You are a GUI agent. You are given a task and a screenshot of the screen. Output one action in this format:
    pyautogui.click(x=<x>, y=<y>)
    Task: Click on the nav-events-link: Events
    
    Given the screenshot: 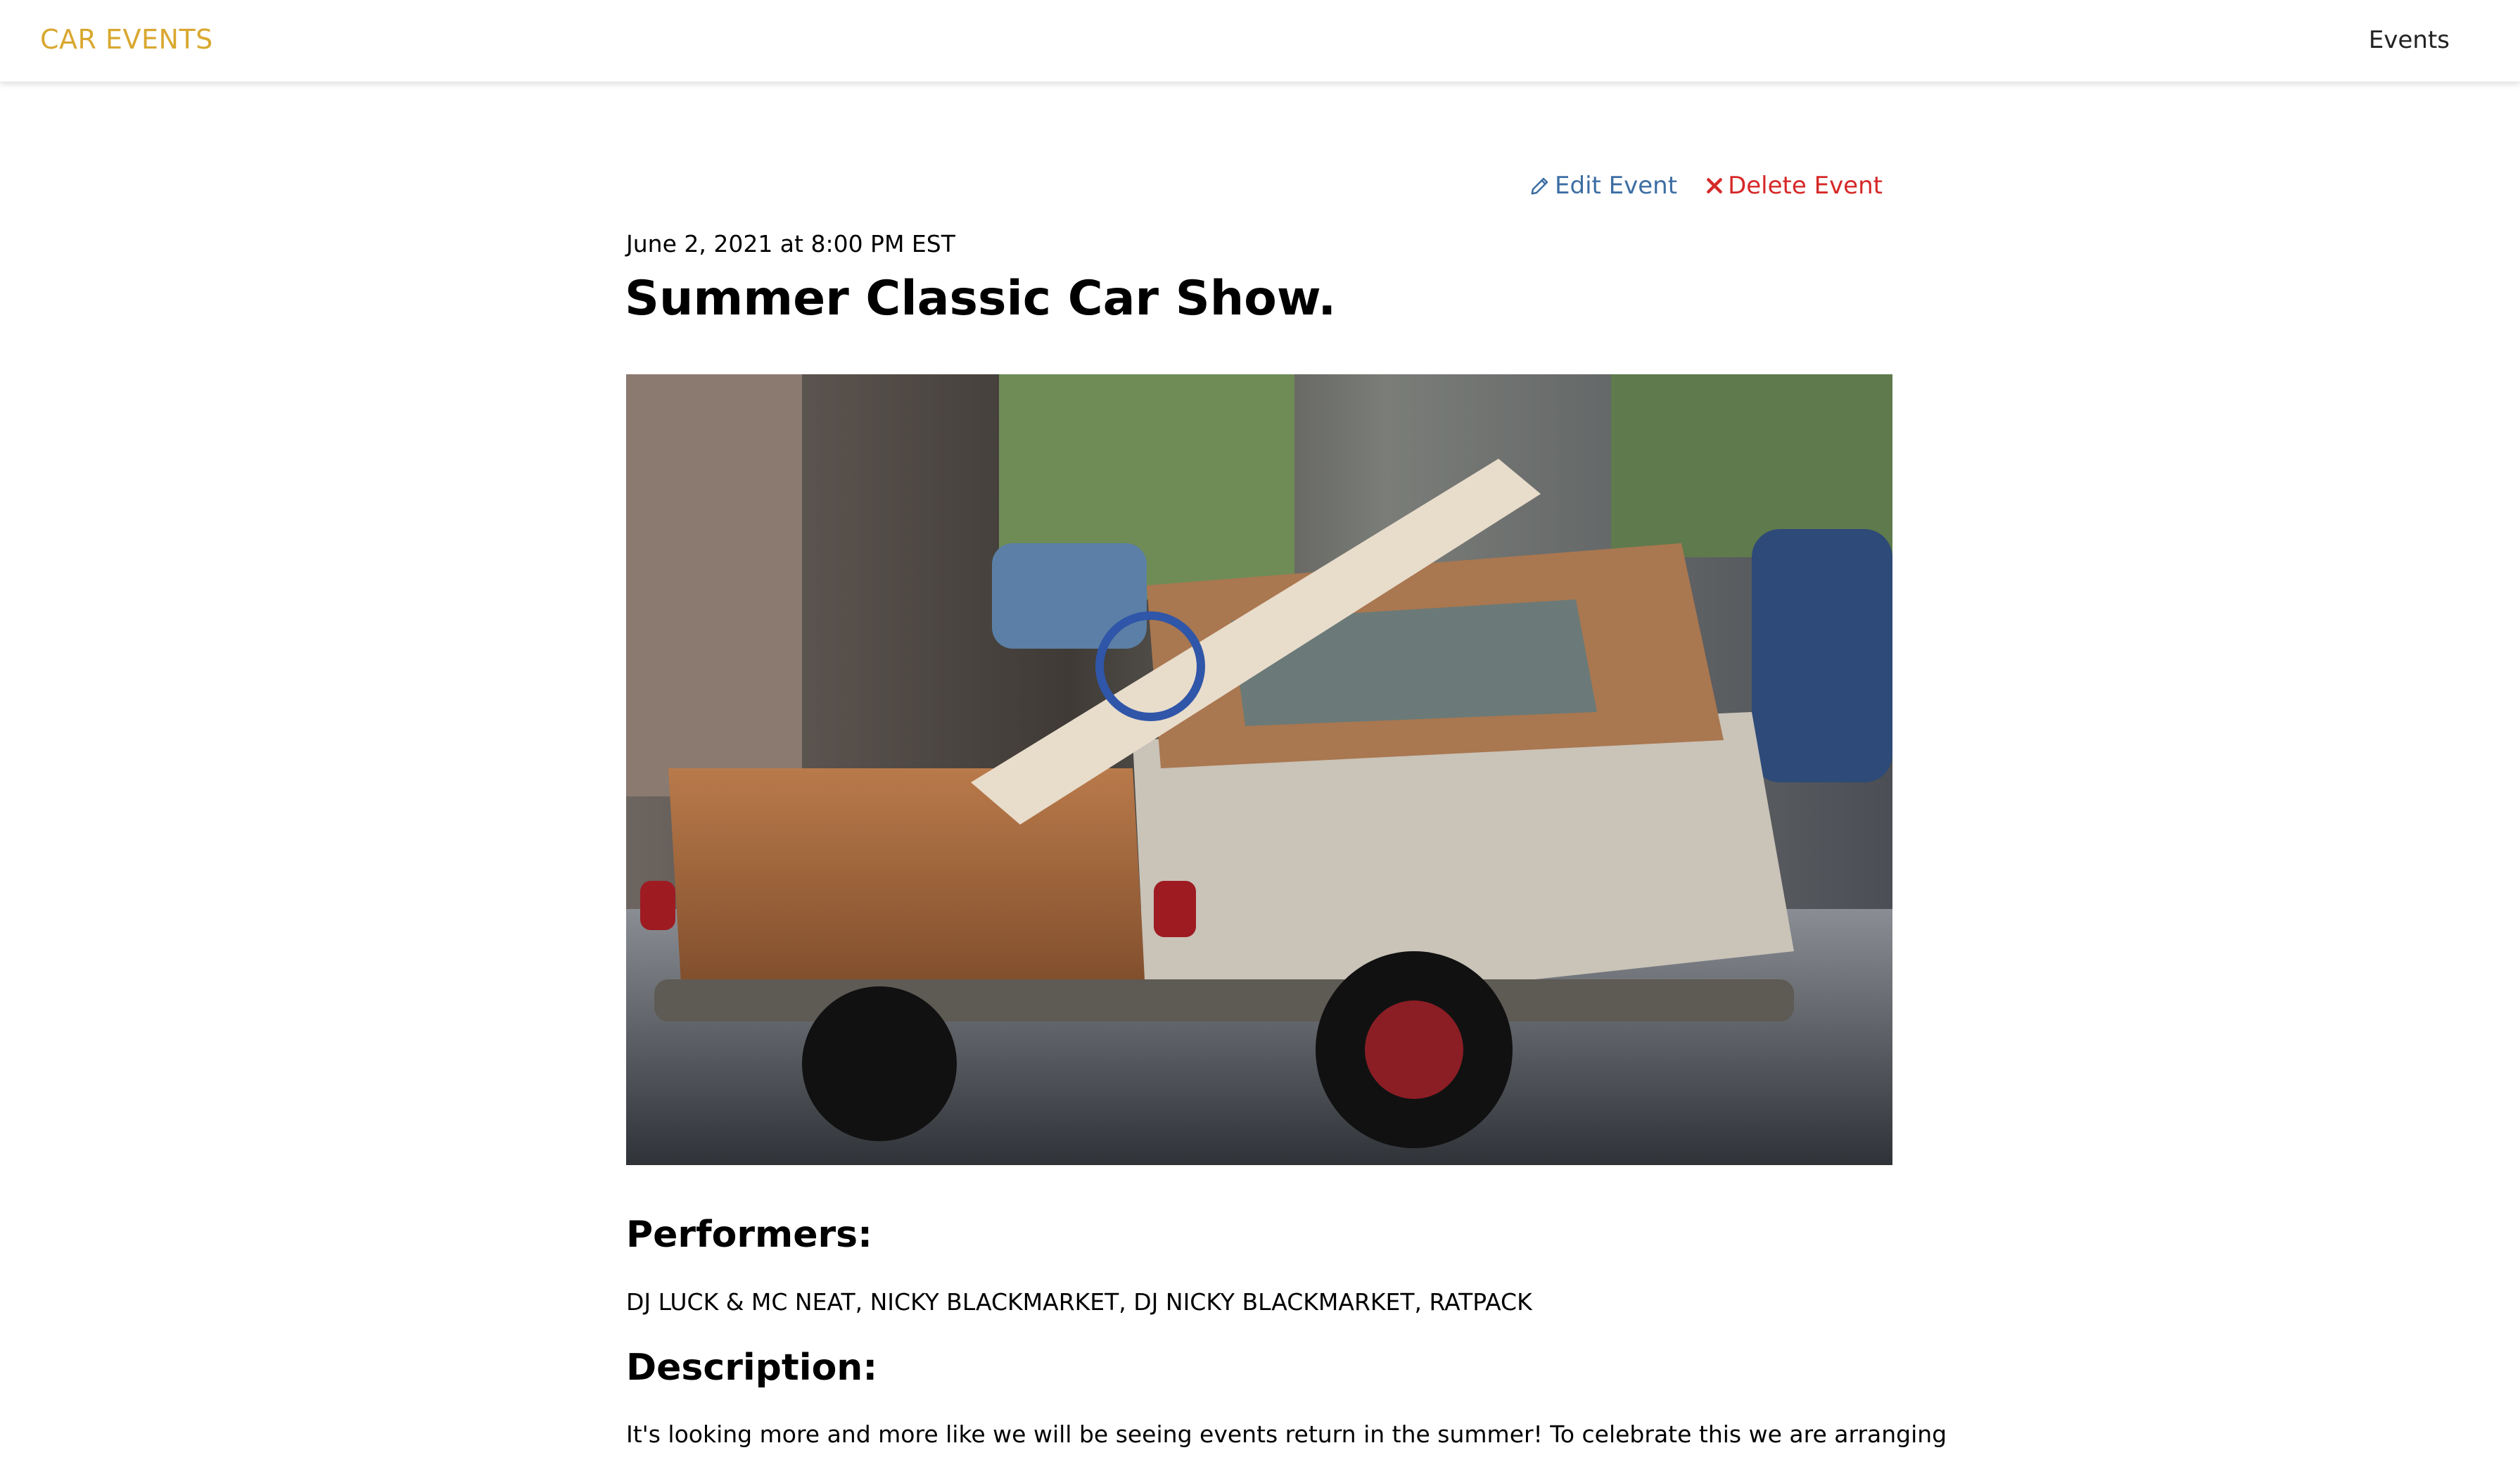 What is the action you would take?
    pyautogui.click(x=2409, y=40)
    